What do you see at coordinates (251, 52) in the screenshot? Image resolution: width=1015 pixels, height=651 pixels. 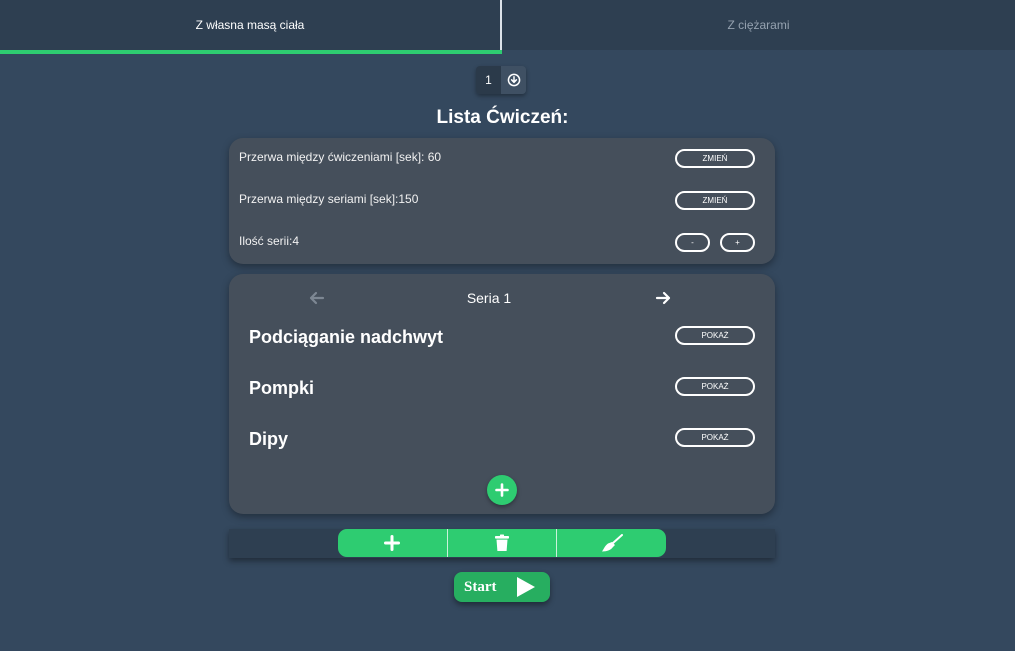 I see `active-tab-indicator` at bounding box center [251, 52].